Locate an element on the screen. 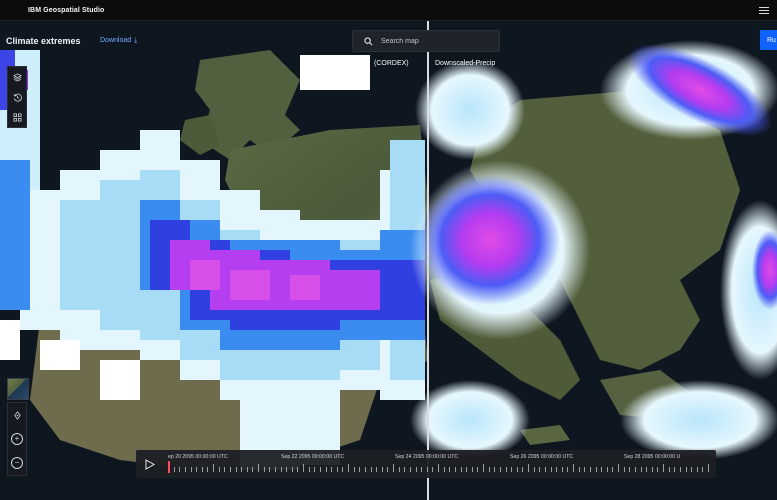 The width and height of the screenshot is (777, 500). zoom-in-icon: + is located at coordinates (17, 439).